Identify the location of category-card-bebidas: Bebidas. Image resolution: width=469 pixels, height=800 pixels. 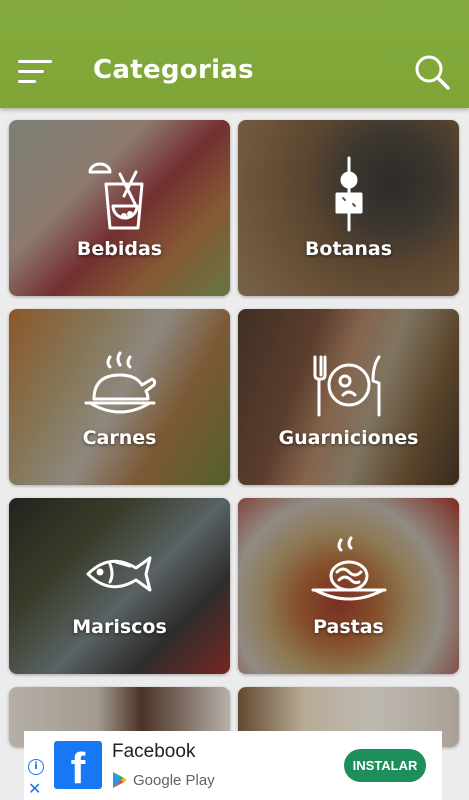
(119, 208).